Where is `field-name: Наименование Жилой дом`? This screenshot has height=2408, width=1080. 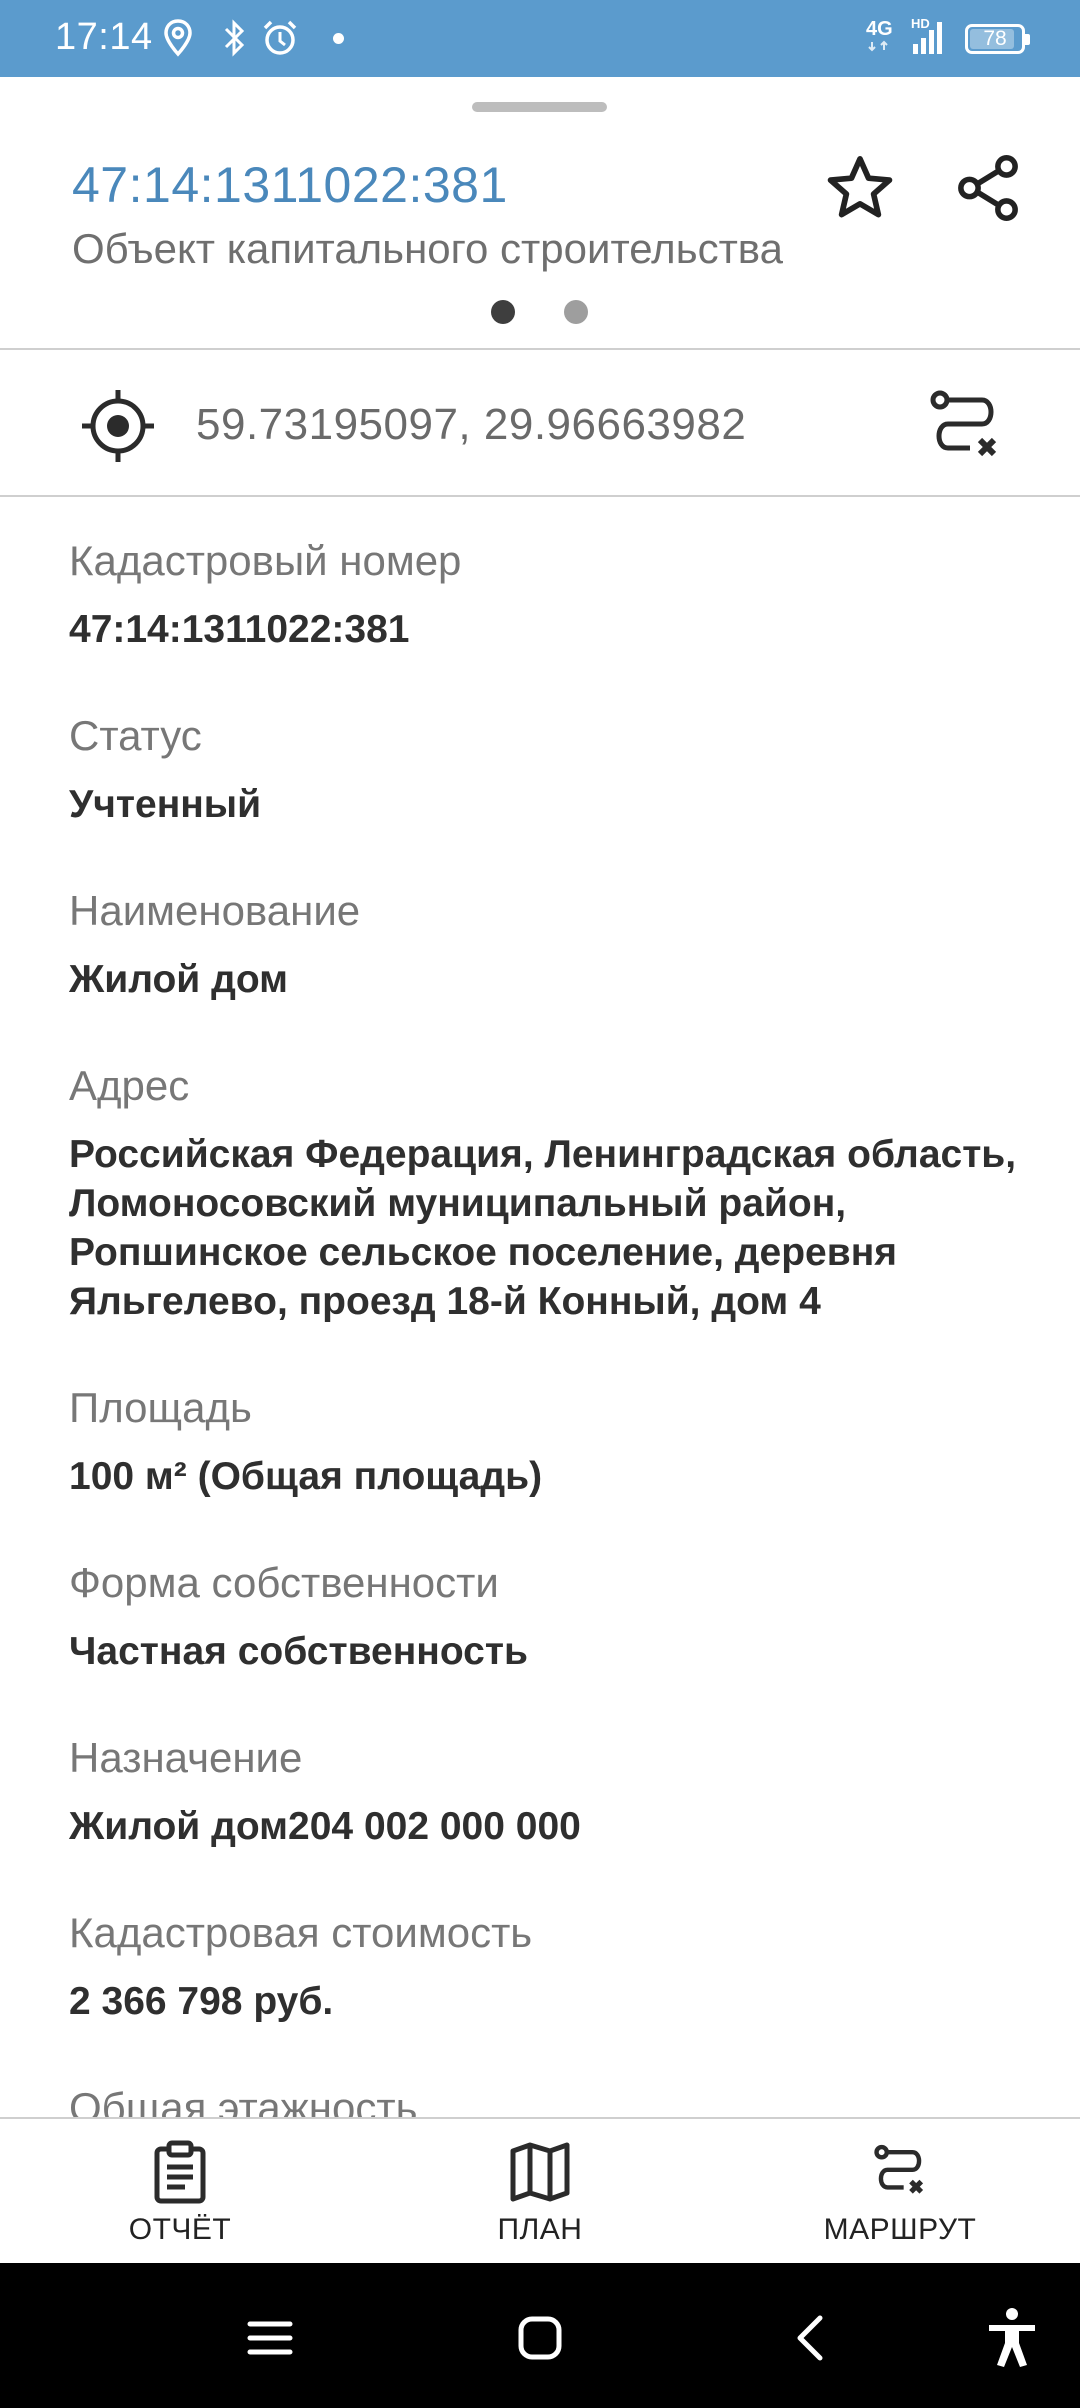 field-name: Наименование Жилой дом is located at coordinates (564, 944).